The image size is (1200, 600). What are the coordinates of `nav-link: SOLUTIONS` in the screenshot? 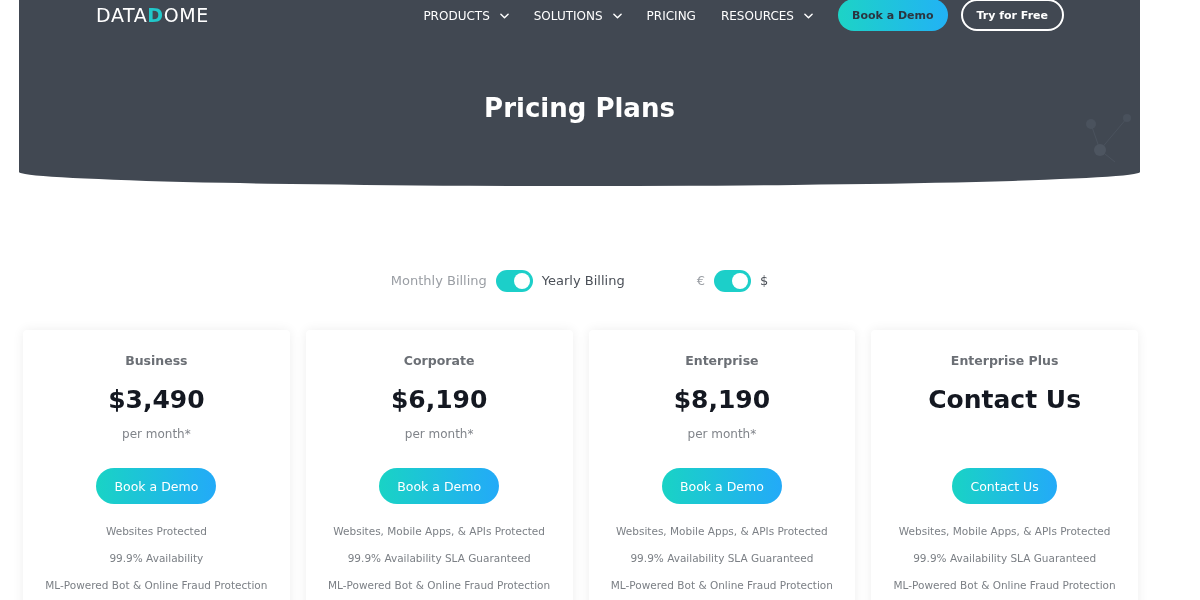 It's located at (577, 15).